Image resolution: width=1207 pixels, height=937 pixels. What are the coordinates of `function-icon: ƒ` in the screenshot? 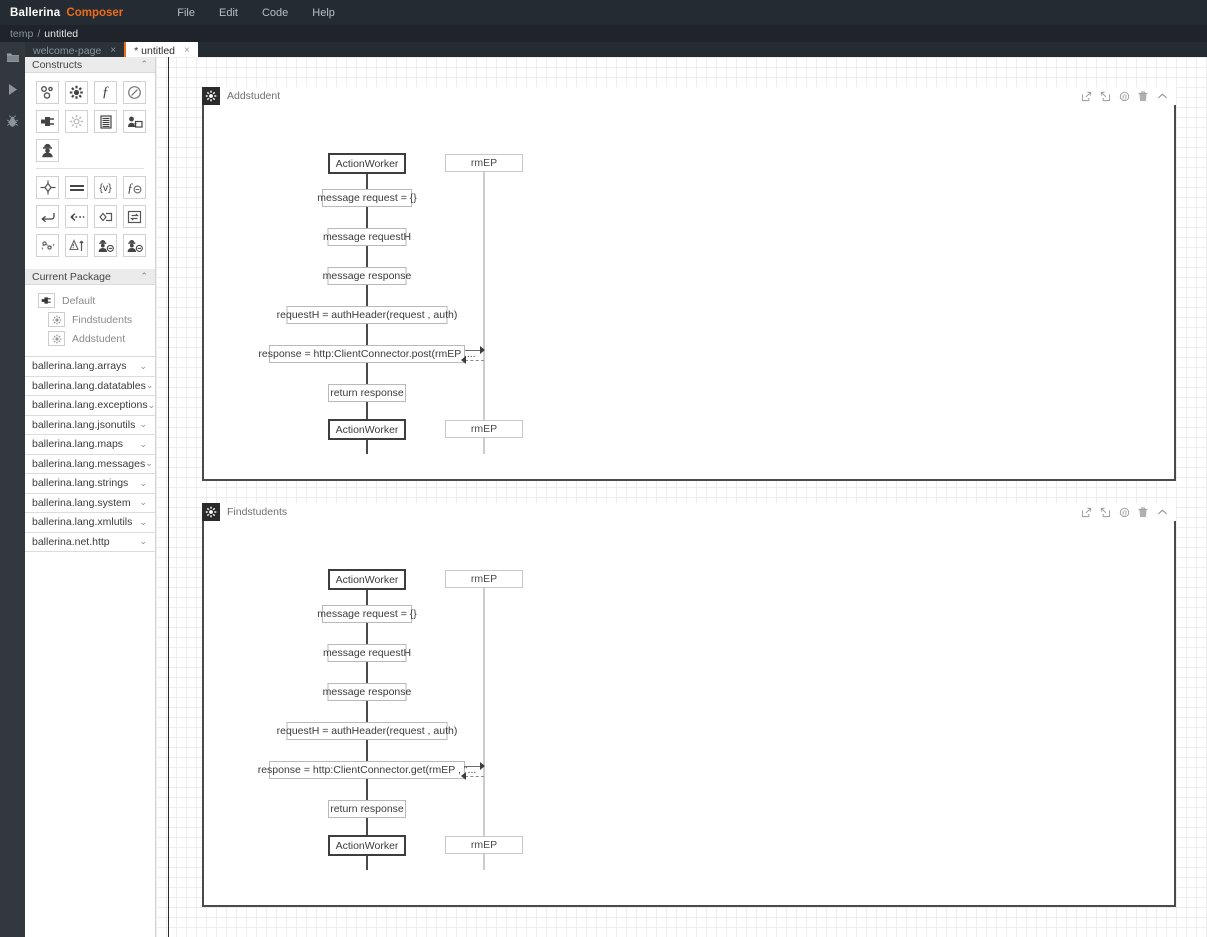 It's located at (105, 92).